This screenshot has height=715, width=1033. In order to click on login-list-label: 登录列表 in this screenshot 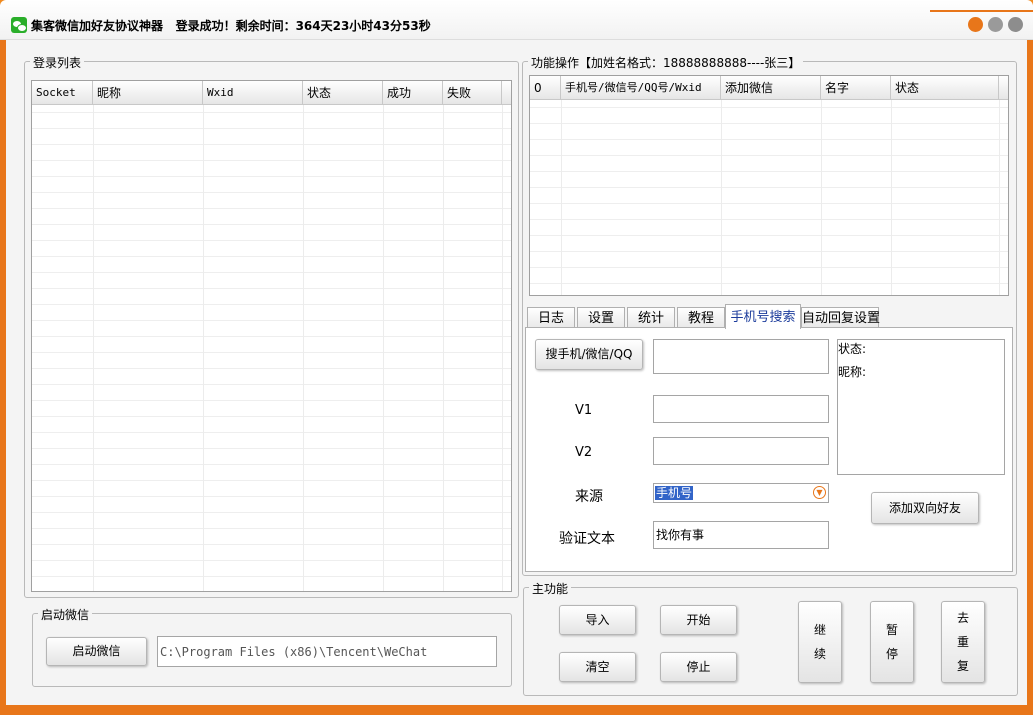, I will do `click(57, 62)`.